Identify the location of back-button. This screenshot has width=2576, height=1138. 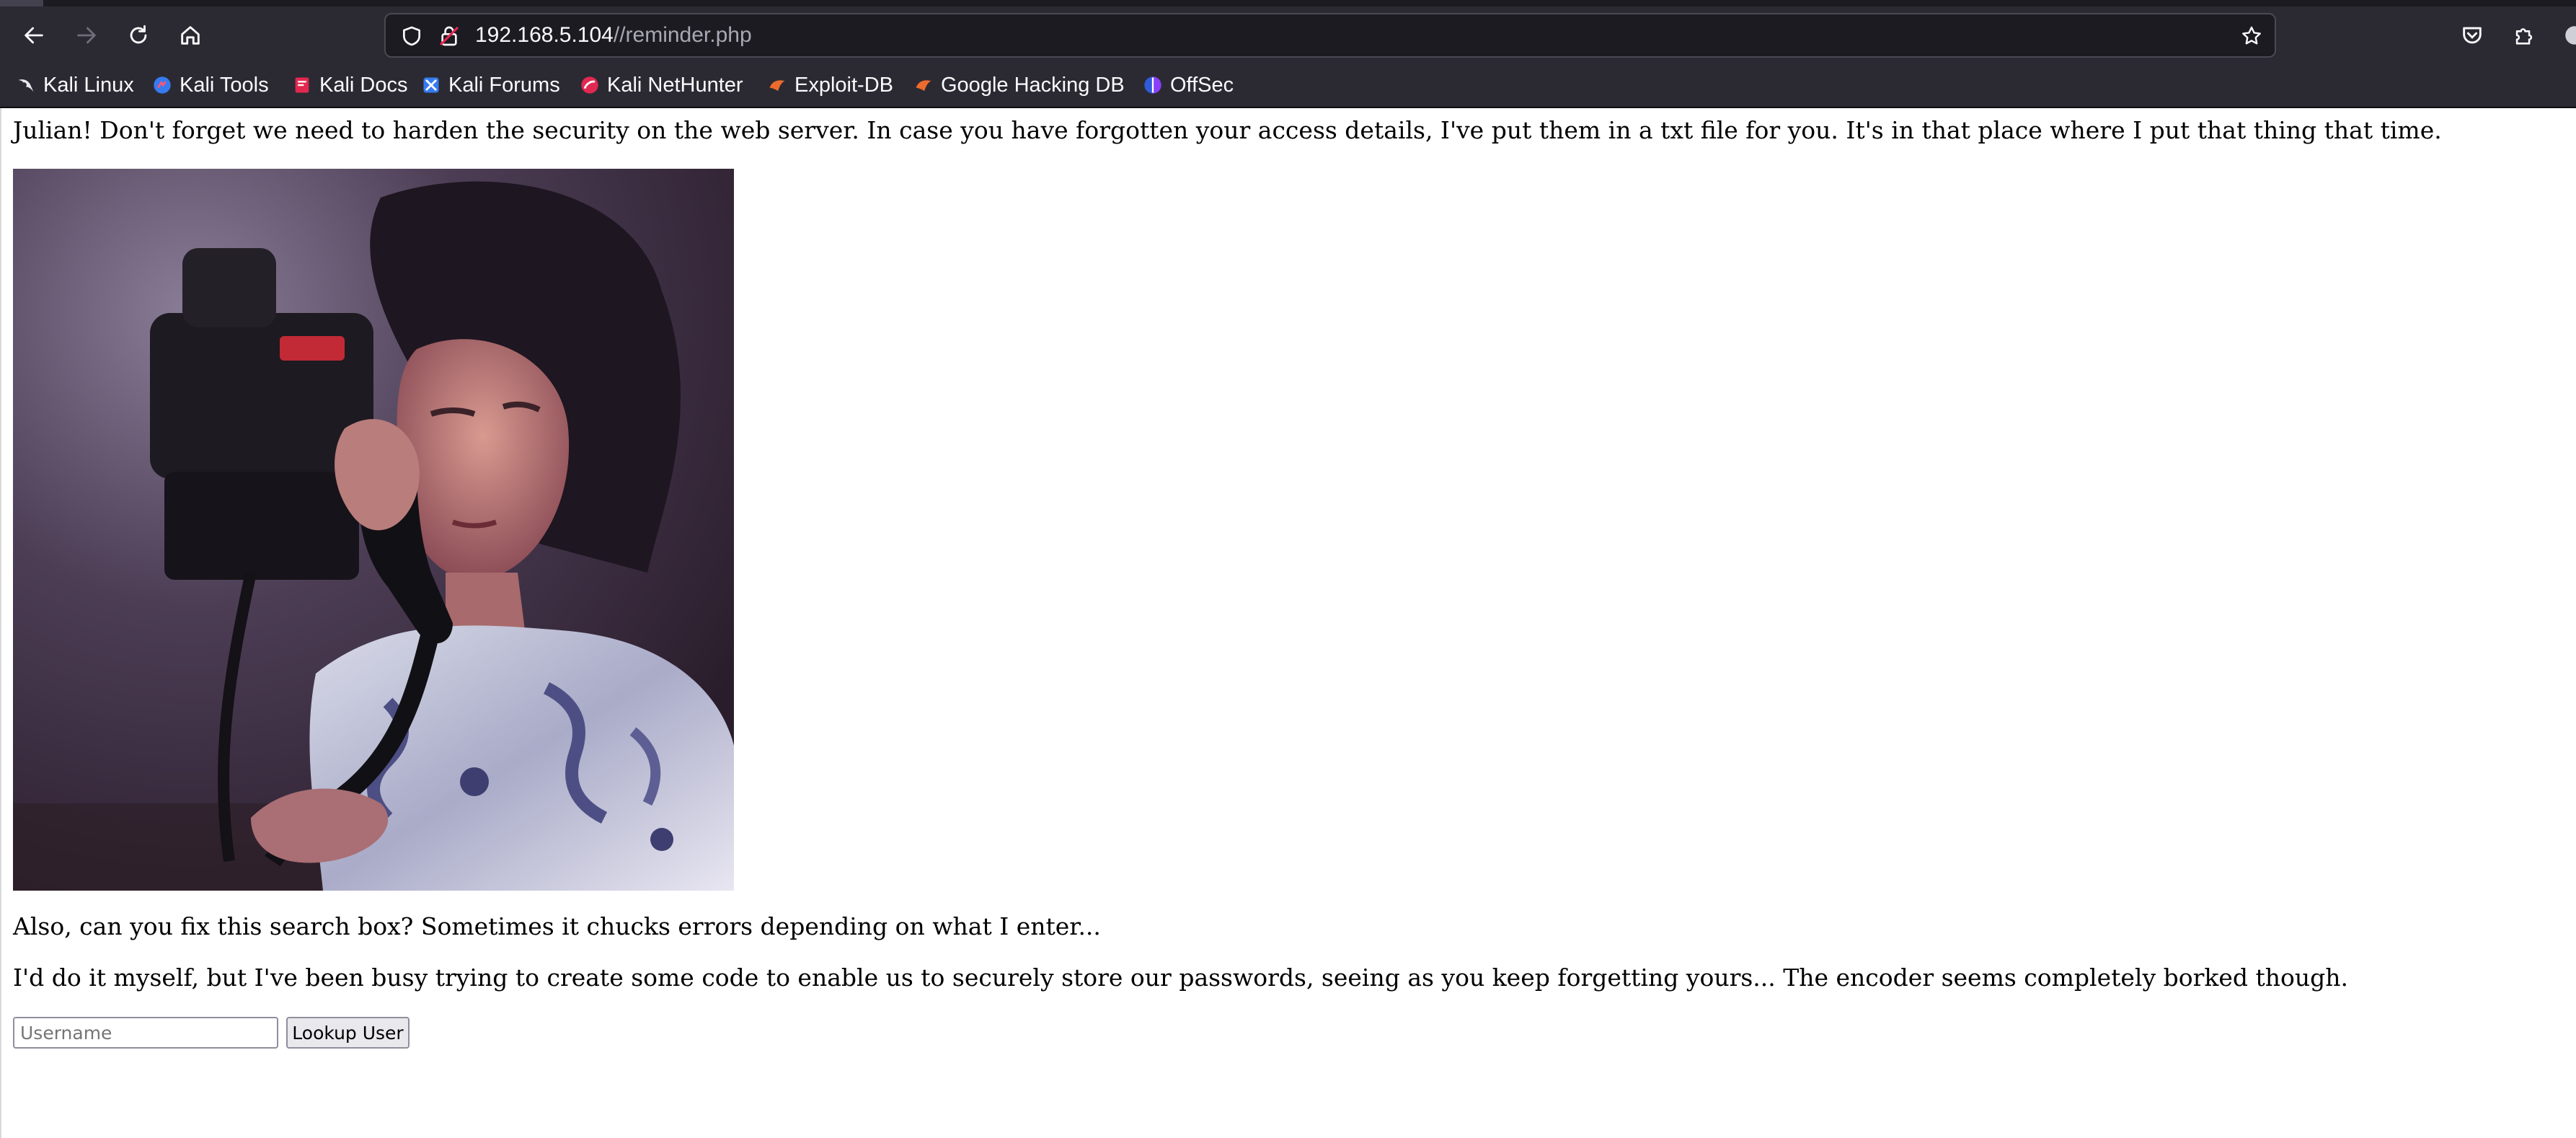
(33, 35).